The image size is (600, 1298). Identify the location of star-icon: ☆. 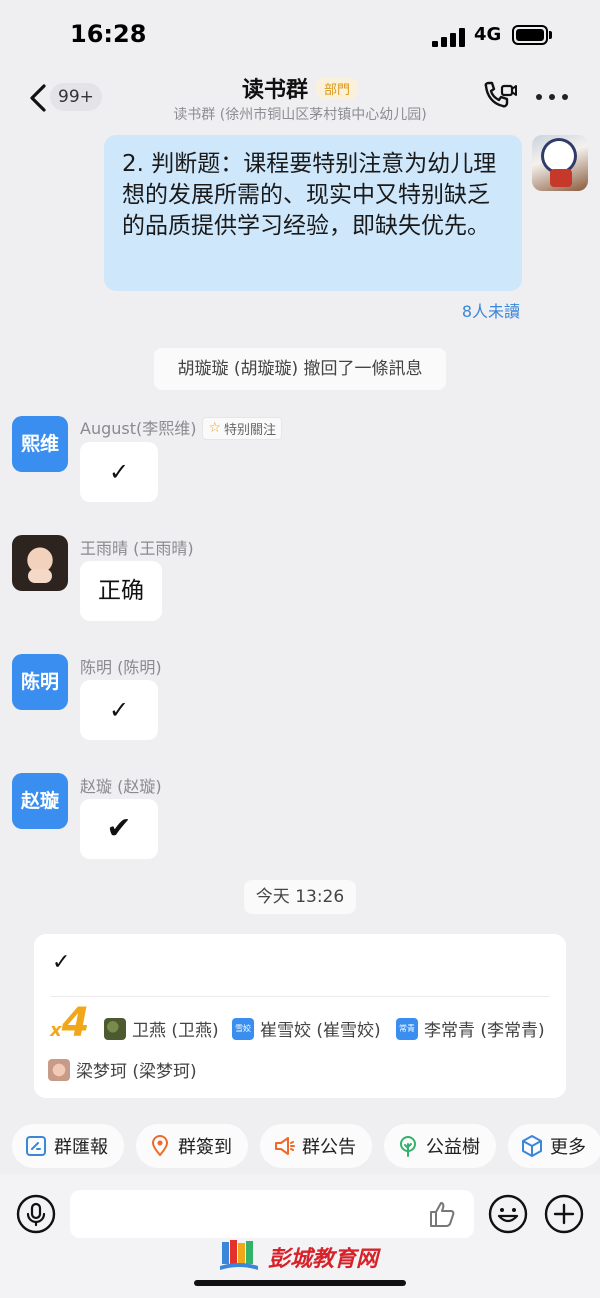
(215, 428).